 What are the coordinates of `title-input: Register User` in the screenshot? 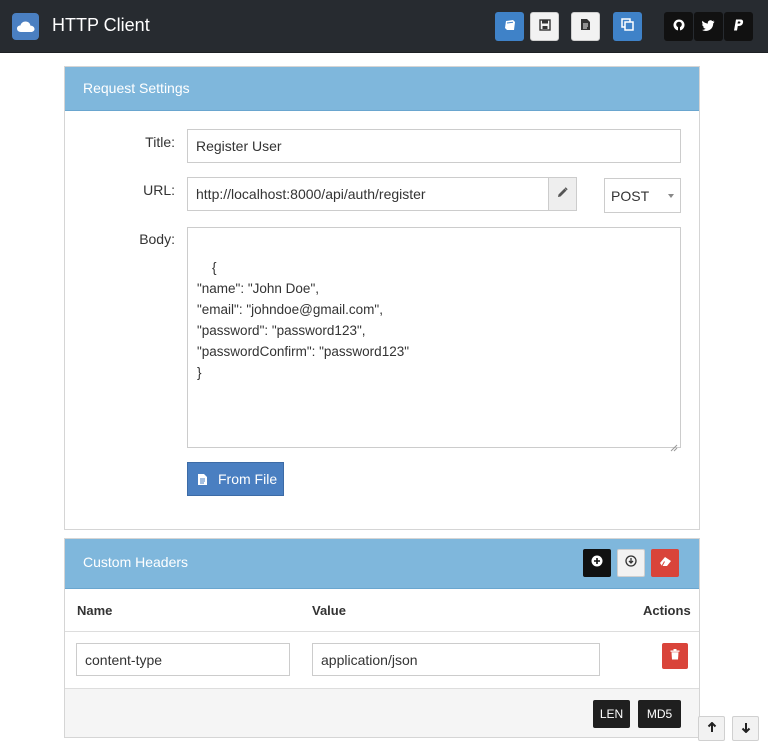 It's located at (434, 146).